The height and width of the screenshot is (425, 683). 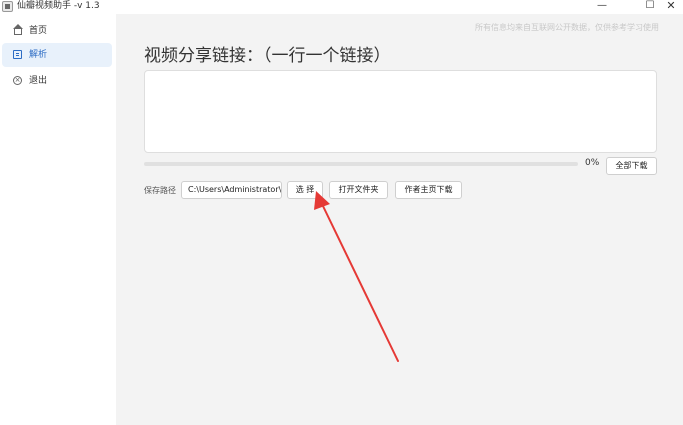 What do you see at coordinates (267, 56) in the screenshot?
I see `page-title: 视频分享链接：（一行一个链接）` at bounding box center [267, 56].